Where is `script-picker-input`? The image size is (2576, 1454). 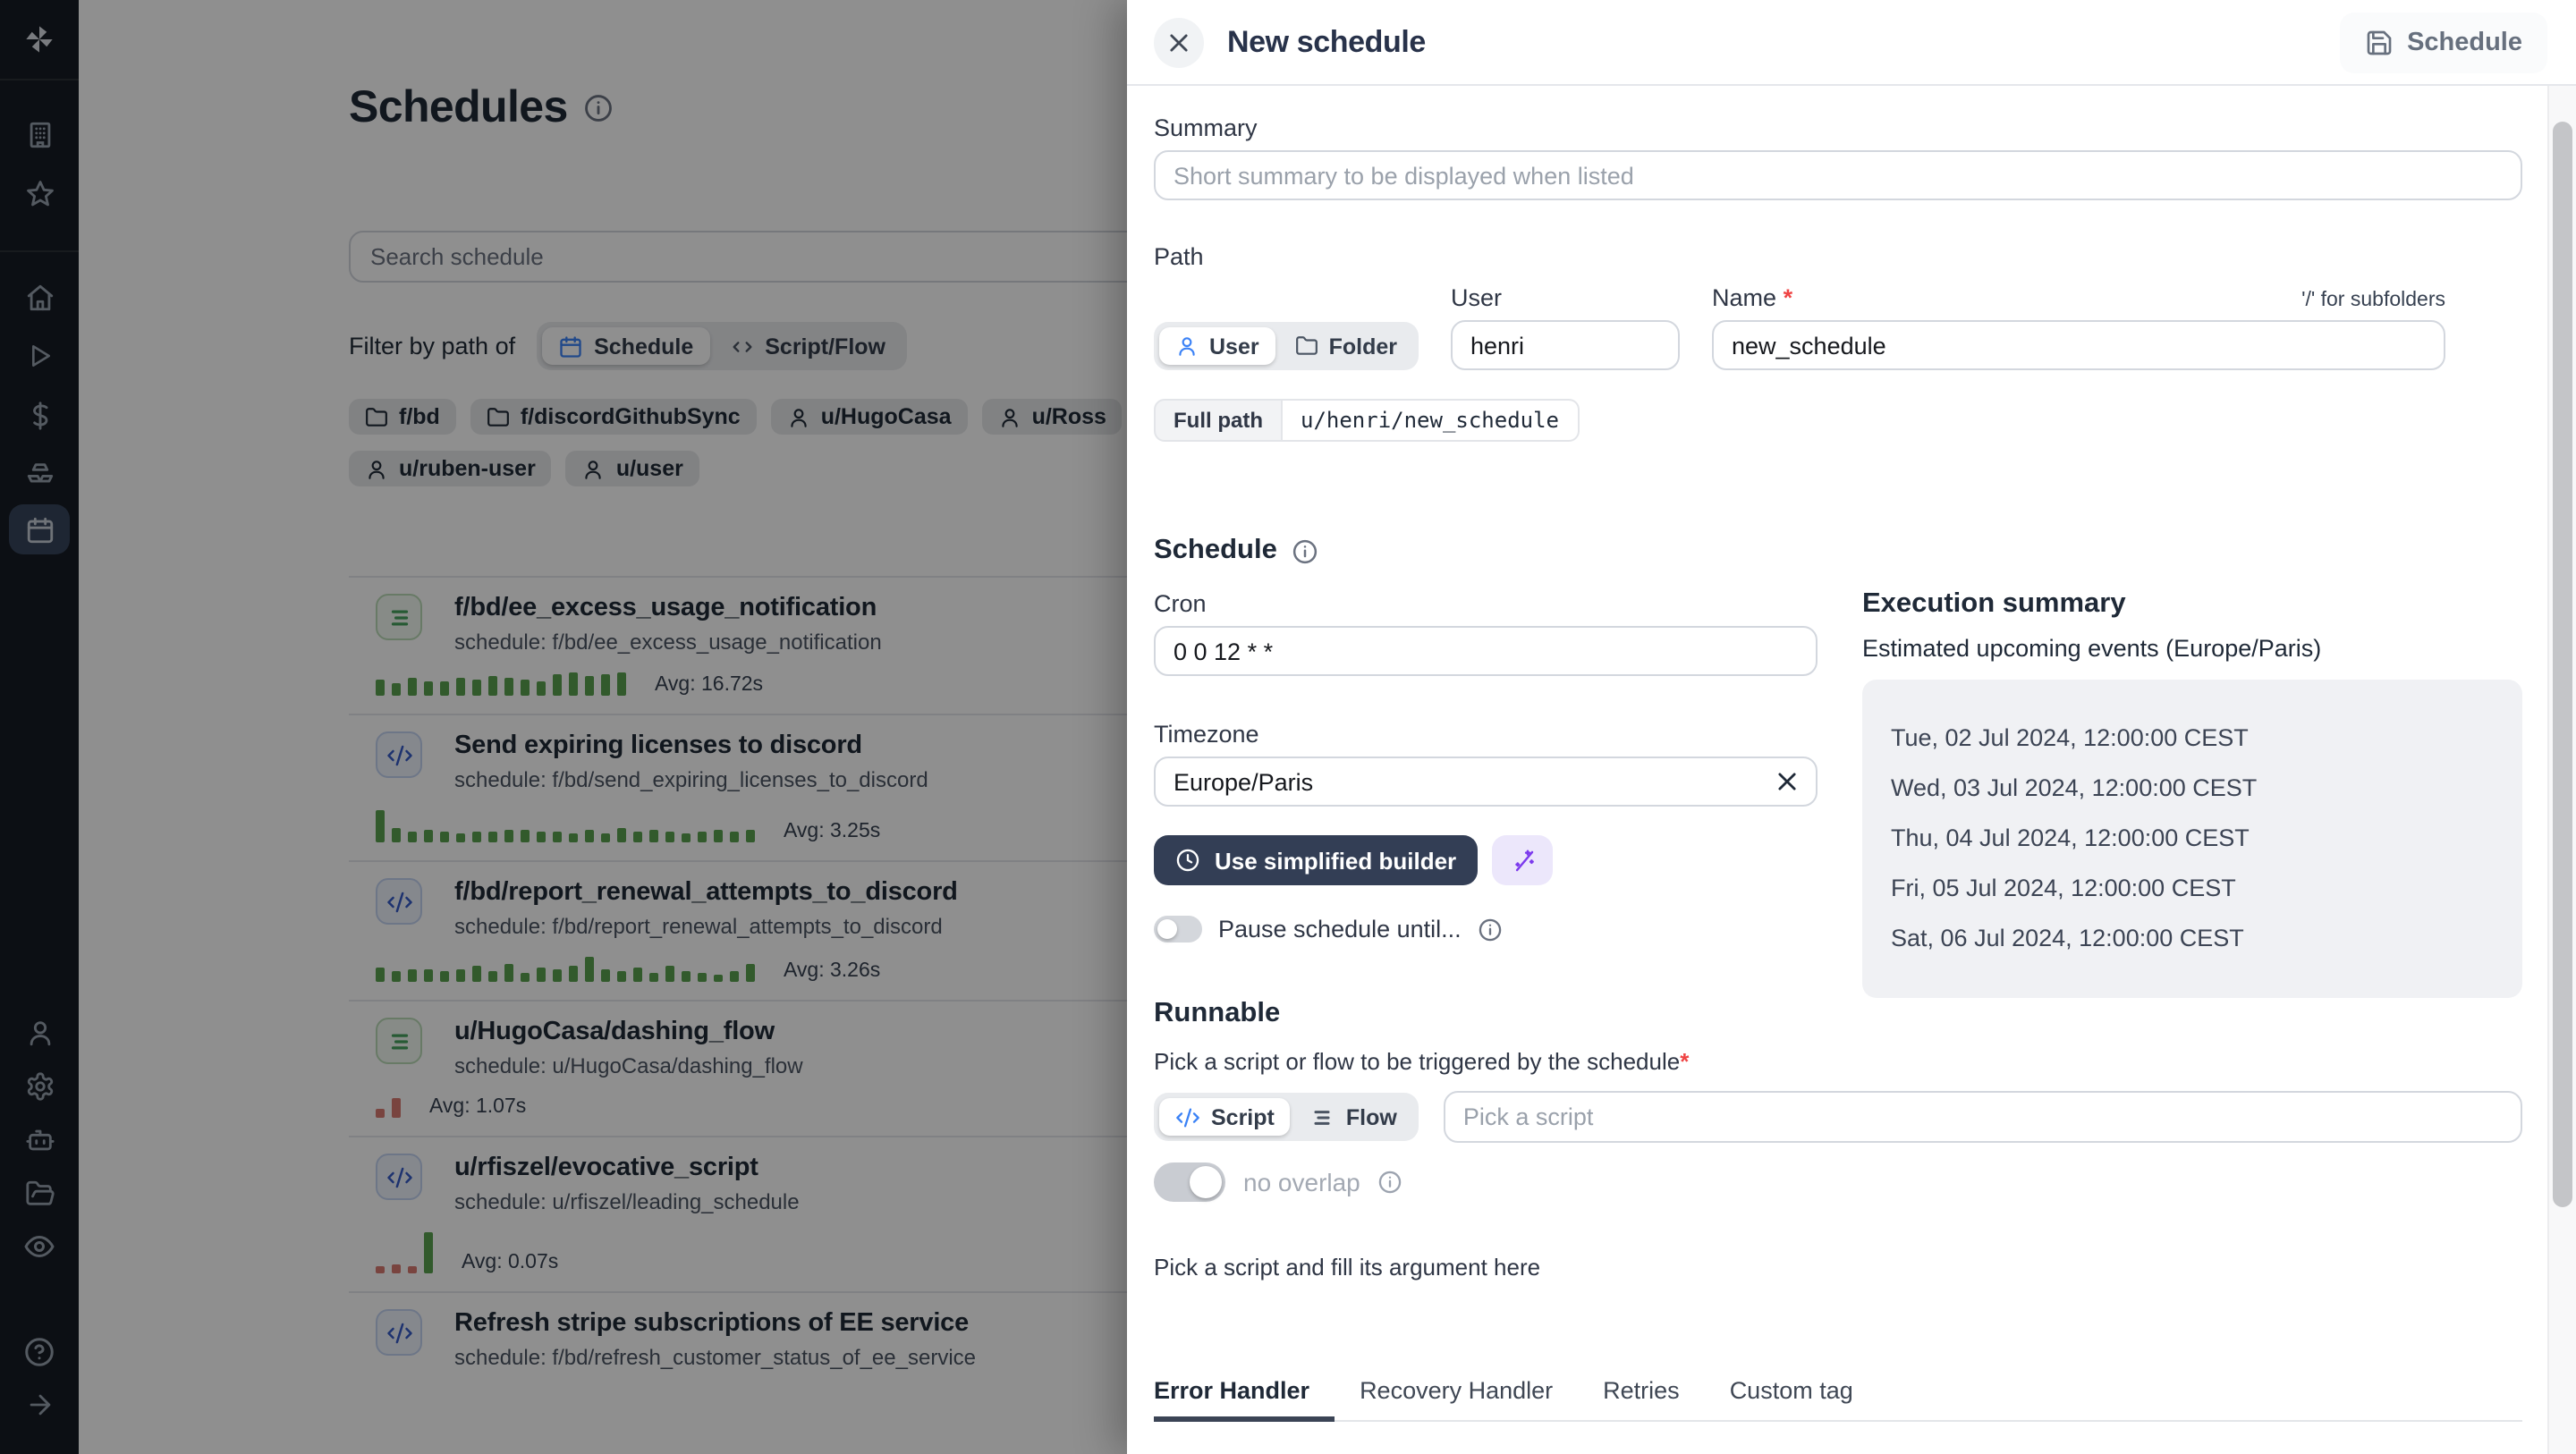 script-picker-input is located at coordinates (1982, 1117).